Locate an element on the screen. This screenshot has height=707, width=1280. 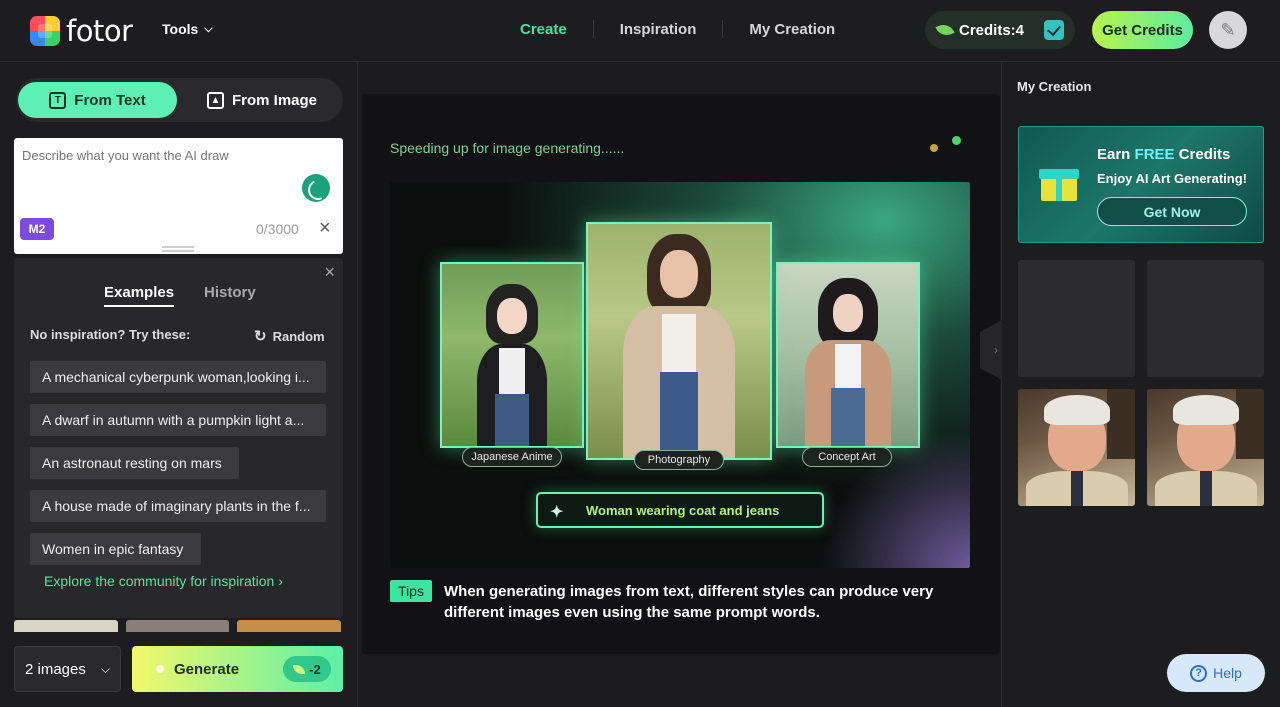
sample-prompt-pill: ✦ Woman wearing coat and jeans is located at coordinates (680, 510).